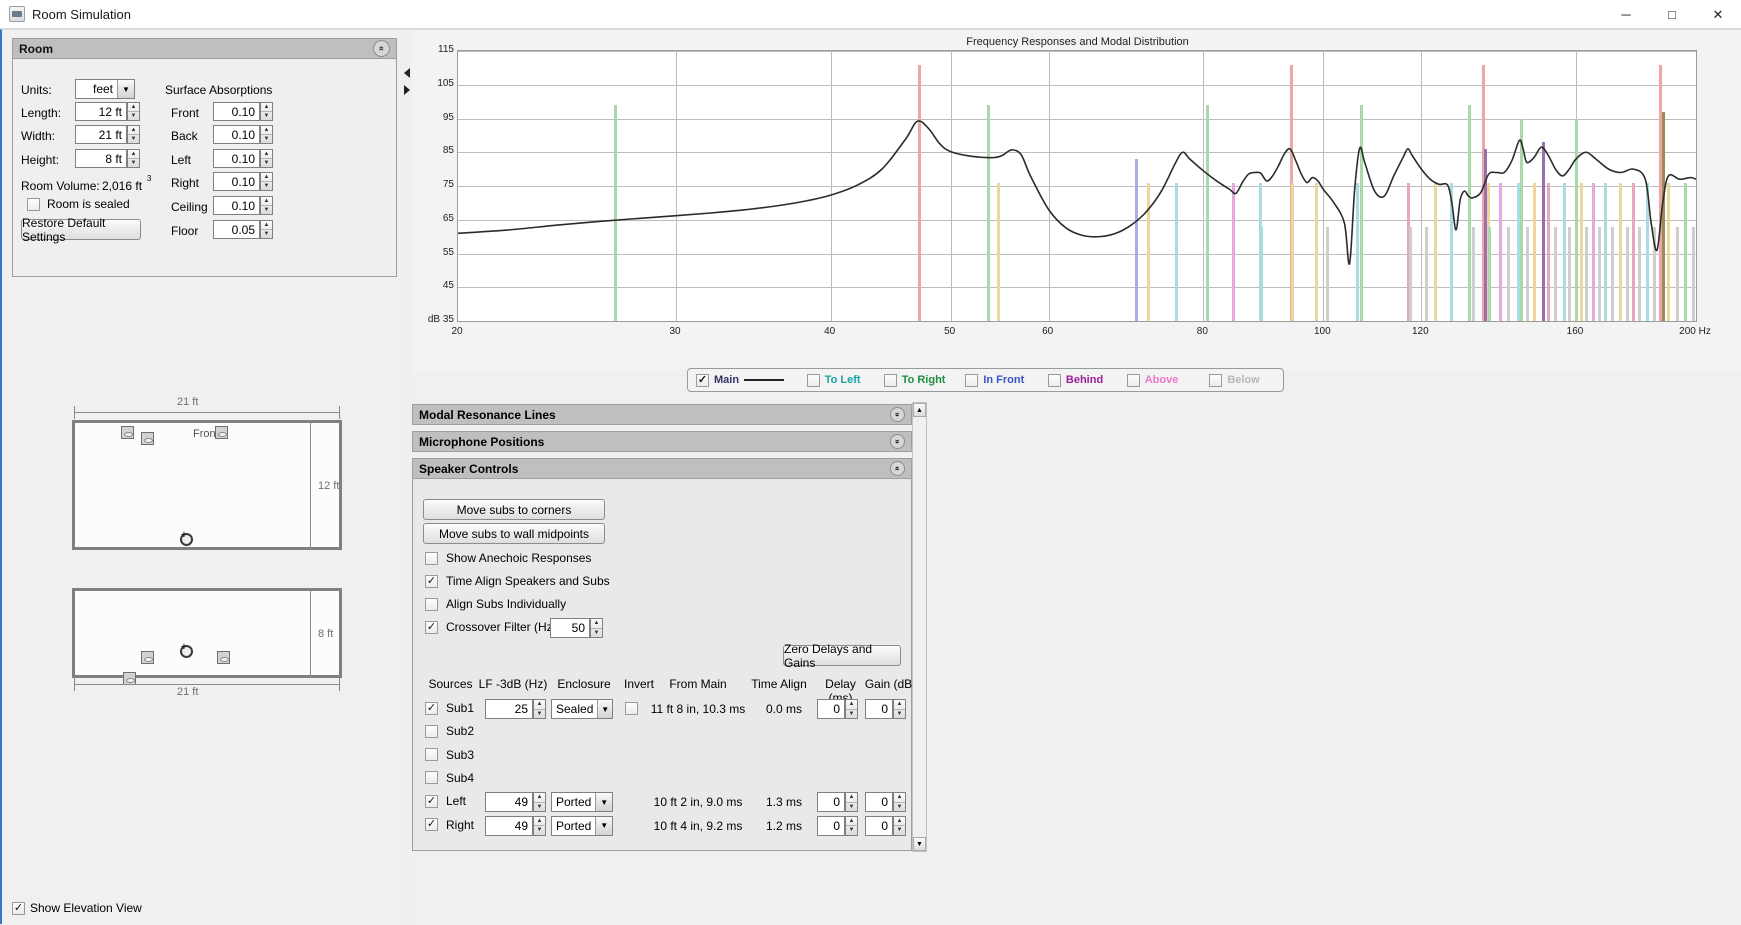 This screenshot has height=925, width=1741. What do you see at coordinates (236, 111) in the screenshot?
I see `absorption-input-front: 0.10` at bounding box center [236, 111].